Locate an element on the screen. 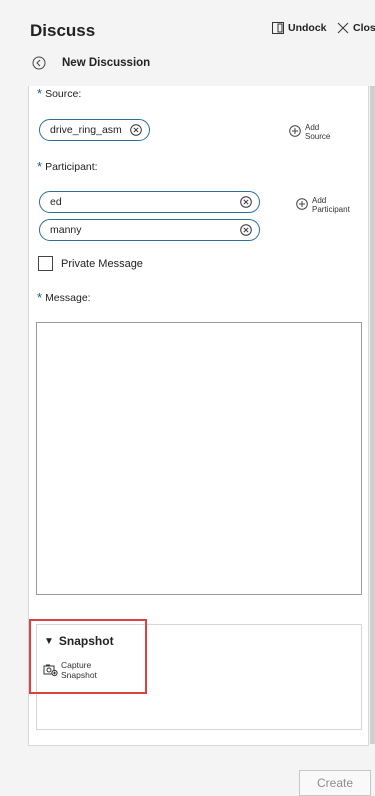  participant-label: Participant: is located at coordinates (71, 167).